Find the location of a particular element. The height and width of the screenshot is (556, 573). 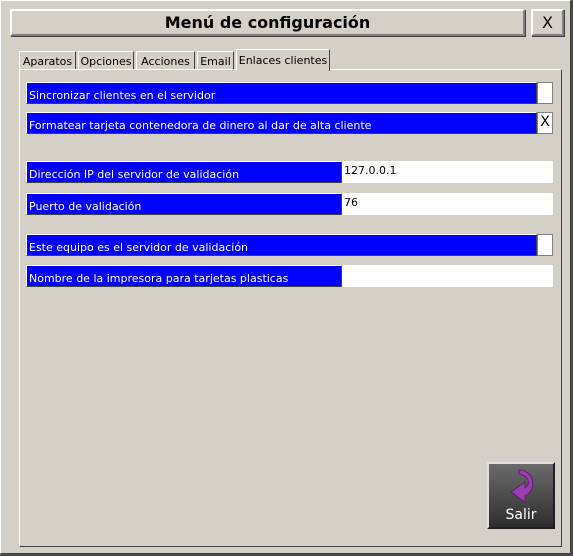

tab-opciones: Opciones is located at coordinates (106, 61).